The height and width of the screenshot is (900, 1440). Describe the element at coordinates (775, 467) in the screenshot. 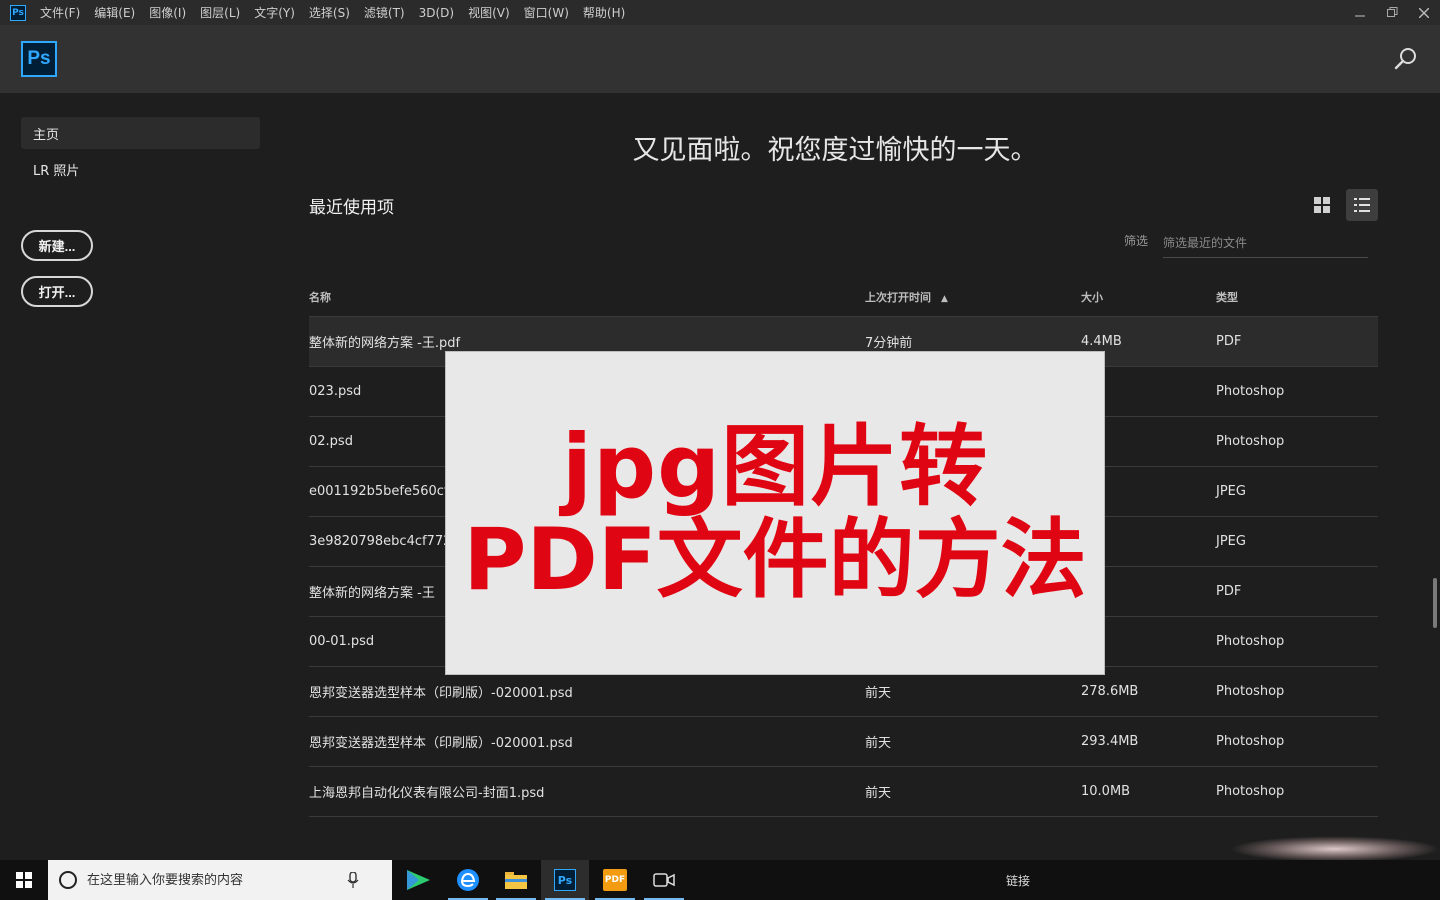

I see `overlay-title-line1: jpg图片转` at that location.